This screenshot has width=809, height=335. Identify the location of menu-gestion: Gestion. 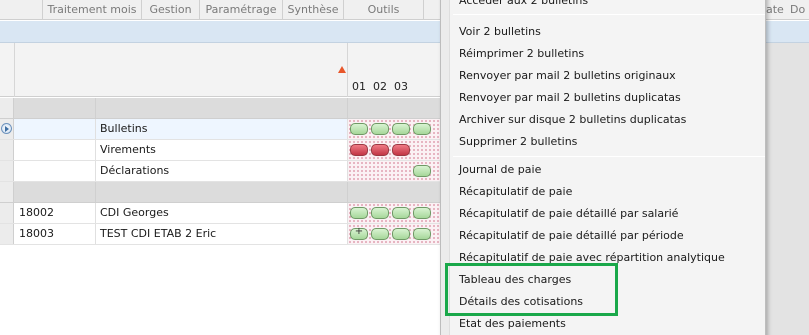
(171, 10).